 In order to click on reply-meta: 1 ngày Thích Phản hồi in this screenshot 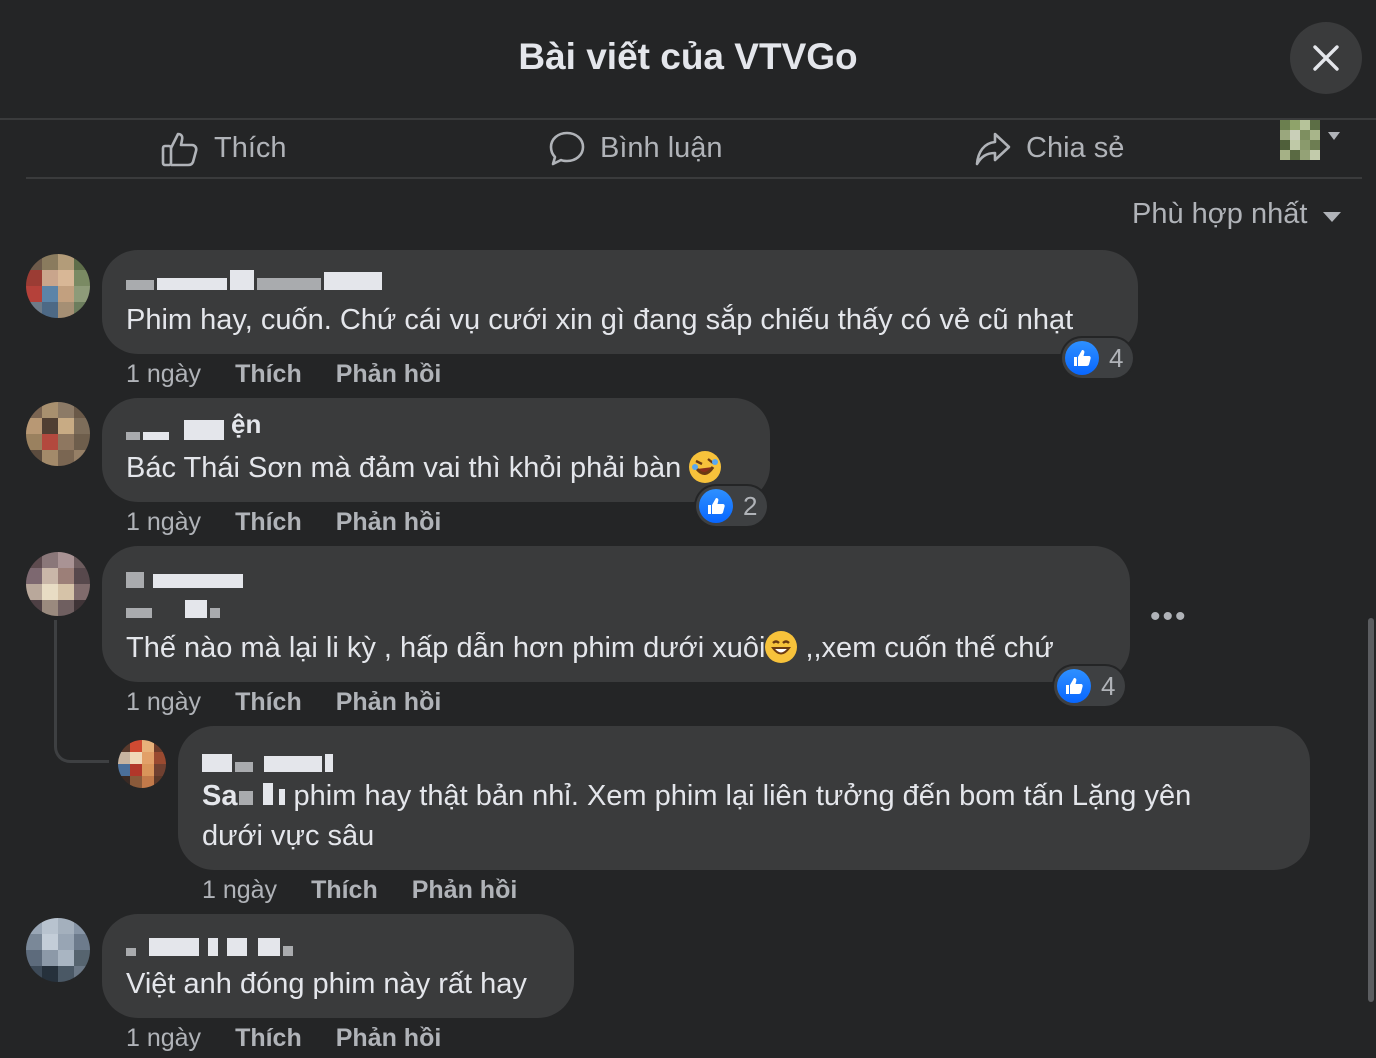, I will do `click(359, 890)`.